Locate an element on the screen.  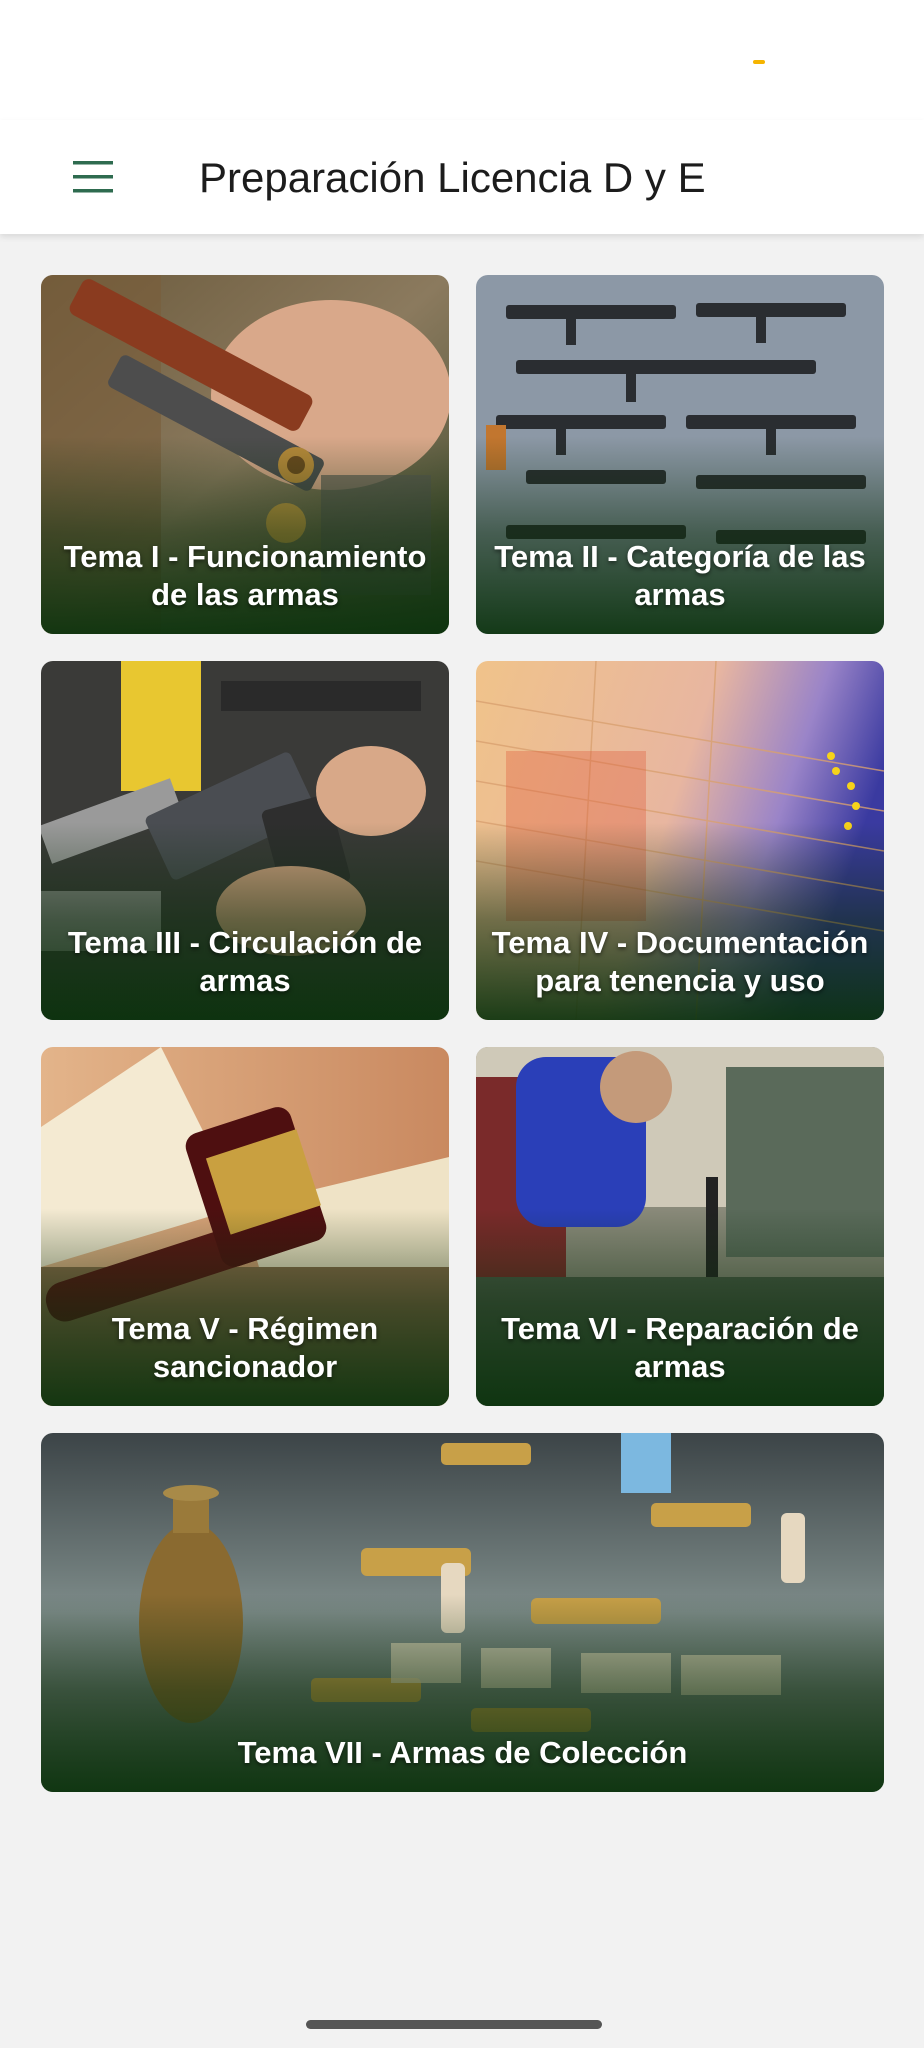
topic-label: Tema VI - Reparación de armas is located at coordinates (680, 1347).